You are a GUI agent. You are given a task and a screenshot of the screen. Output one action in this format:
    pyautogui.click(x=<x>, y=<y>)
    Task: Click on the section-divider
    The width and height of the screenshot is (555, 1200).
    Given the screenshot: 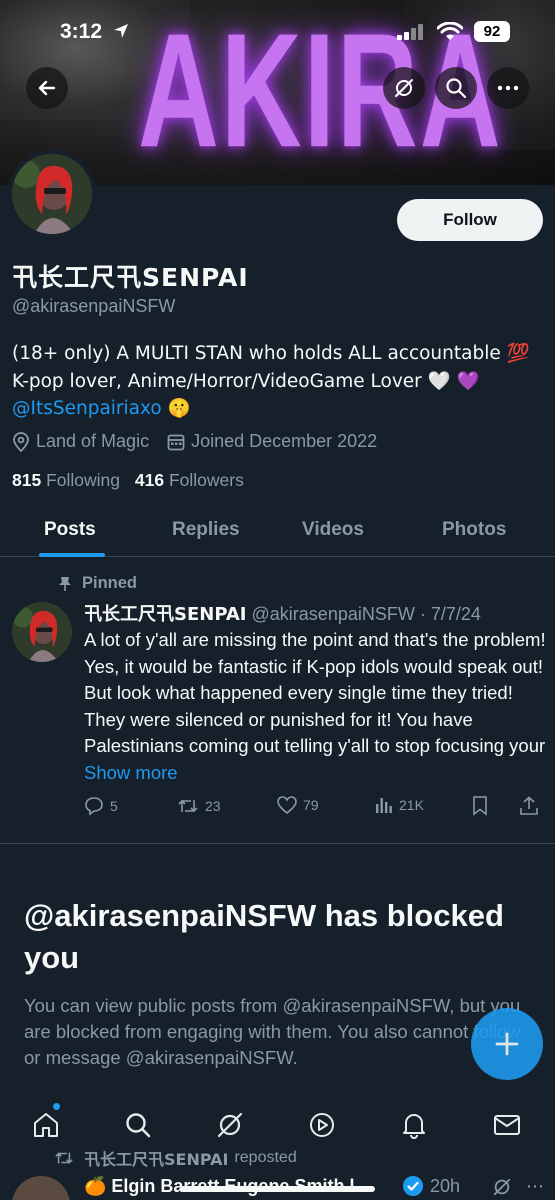 What is the action you would take?
    pyautogui.click(x=277, y=843)
    